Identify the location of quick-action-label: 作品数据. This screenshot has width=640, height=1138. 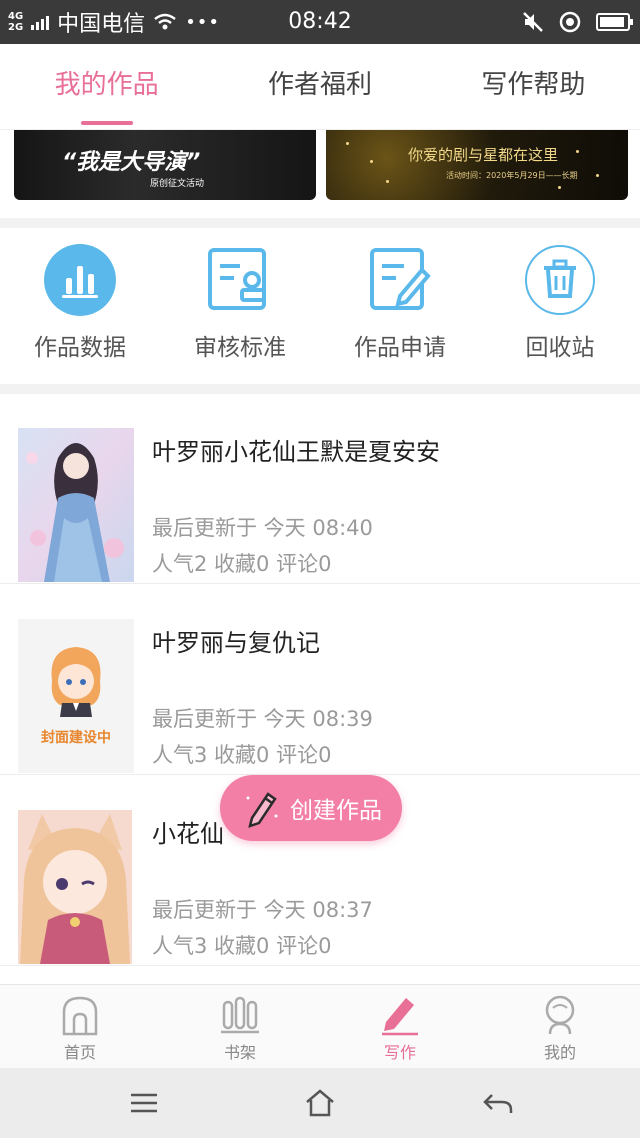
(80, 348).